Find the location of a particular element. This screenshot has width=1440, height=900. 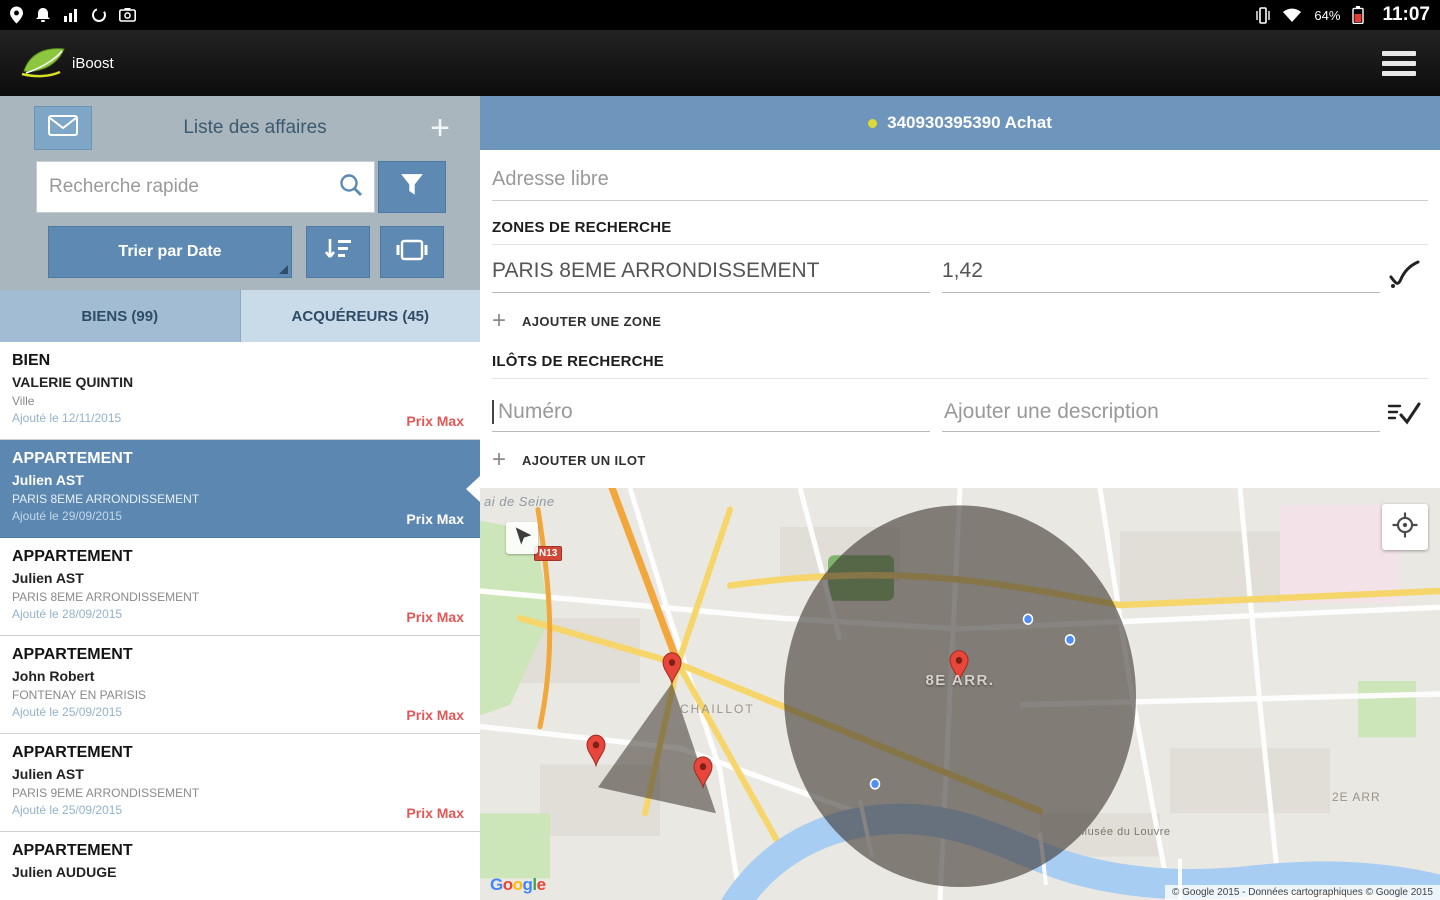

affair-header: 340930395390 Achat is located at coordinates (960, 123).